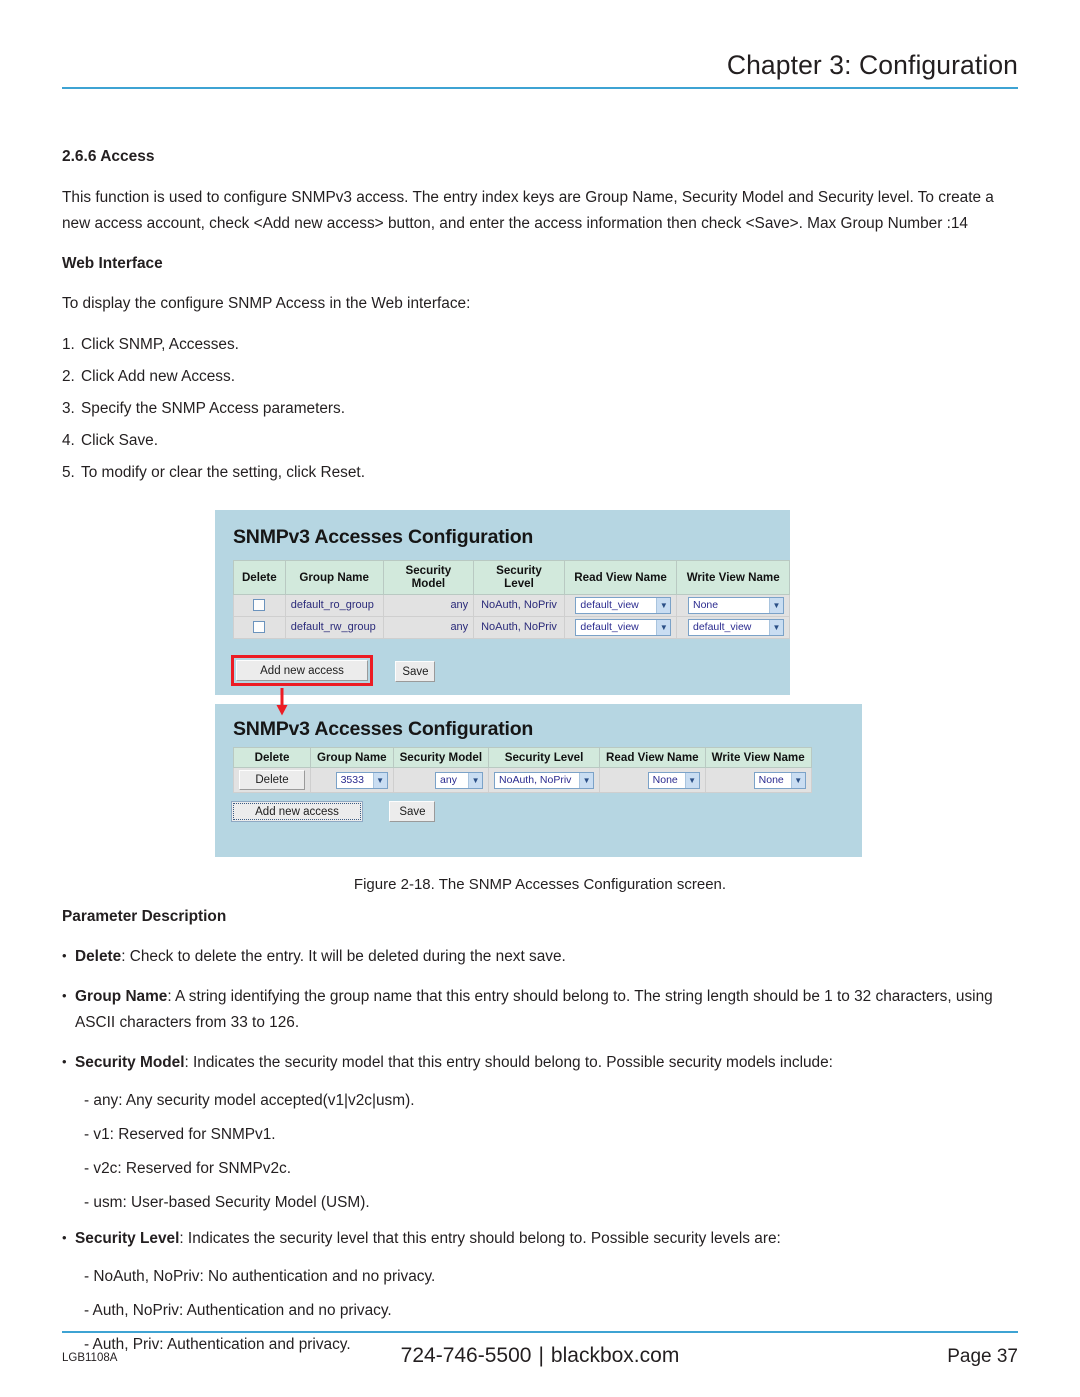 The height and width of the screenshot is (1397, 1080). Describe the element at coordinates (158, 377) in the screenshot. I see `step-text: Click Add new Access.` at that location.